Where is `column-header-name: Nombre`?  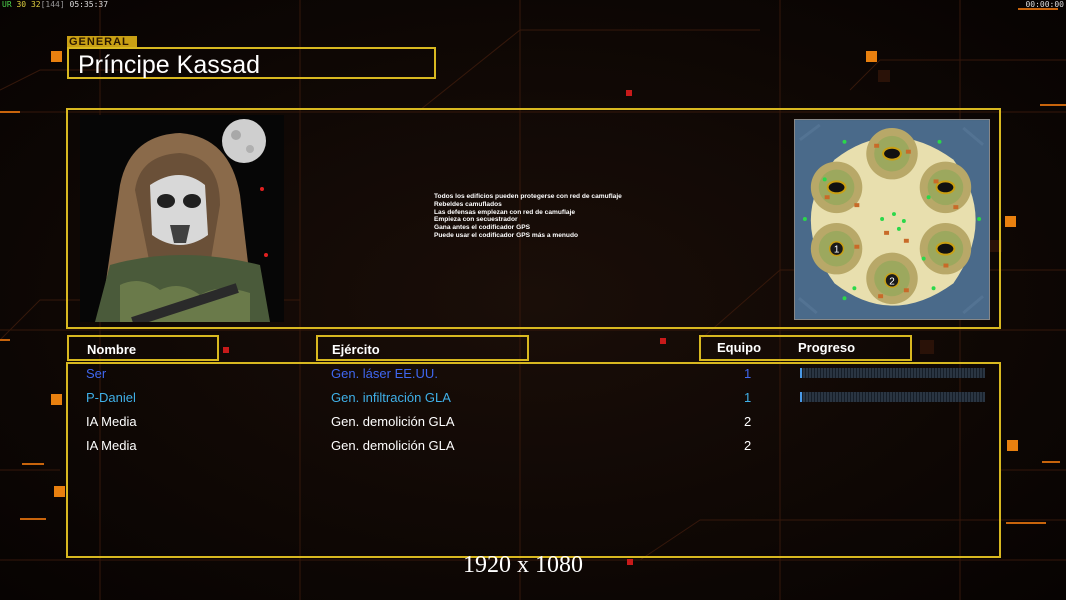 column-header-name: Nombre is located at coordinates (112, 349).